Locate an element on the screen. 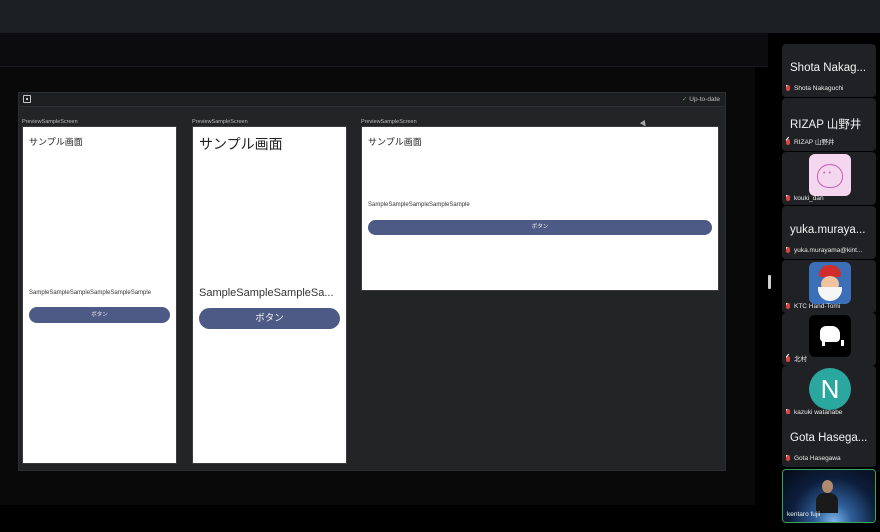  participant-tile: KTC Hand-Tomi is located at coordinates (829, 286).